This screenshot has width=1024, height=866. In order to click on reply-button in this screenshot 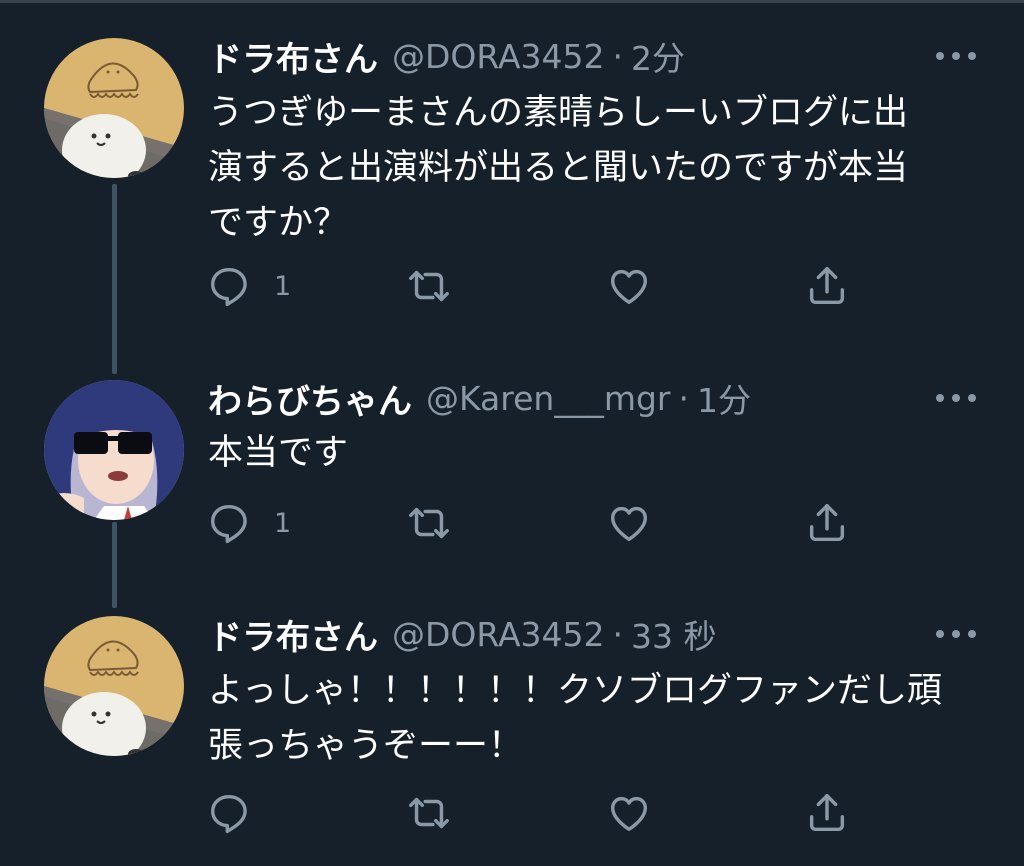, I will do `click(240, 813)`.